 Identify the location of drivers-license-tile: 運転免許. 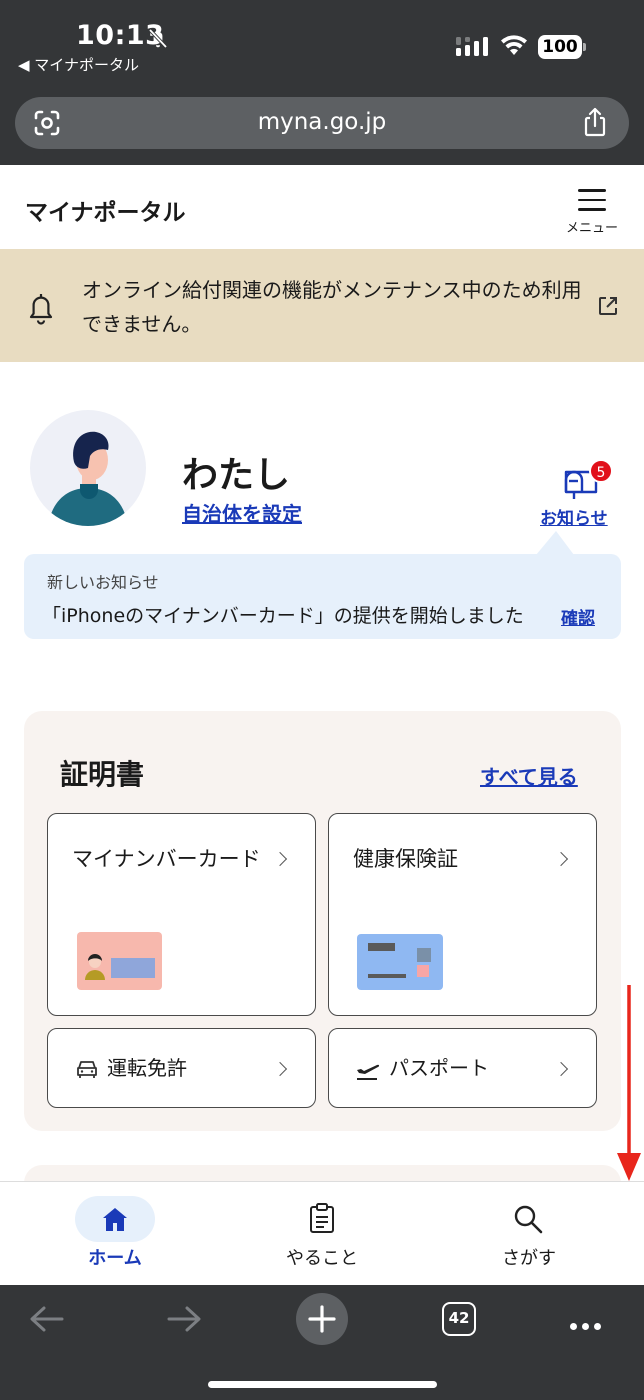
(181, 1068).